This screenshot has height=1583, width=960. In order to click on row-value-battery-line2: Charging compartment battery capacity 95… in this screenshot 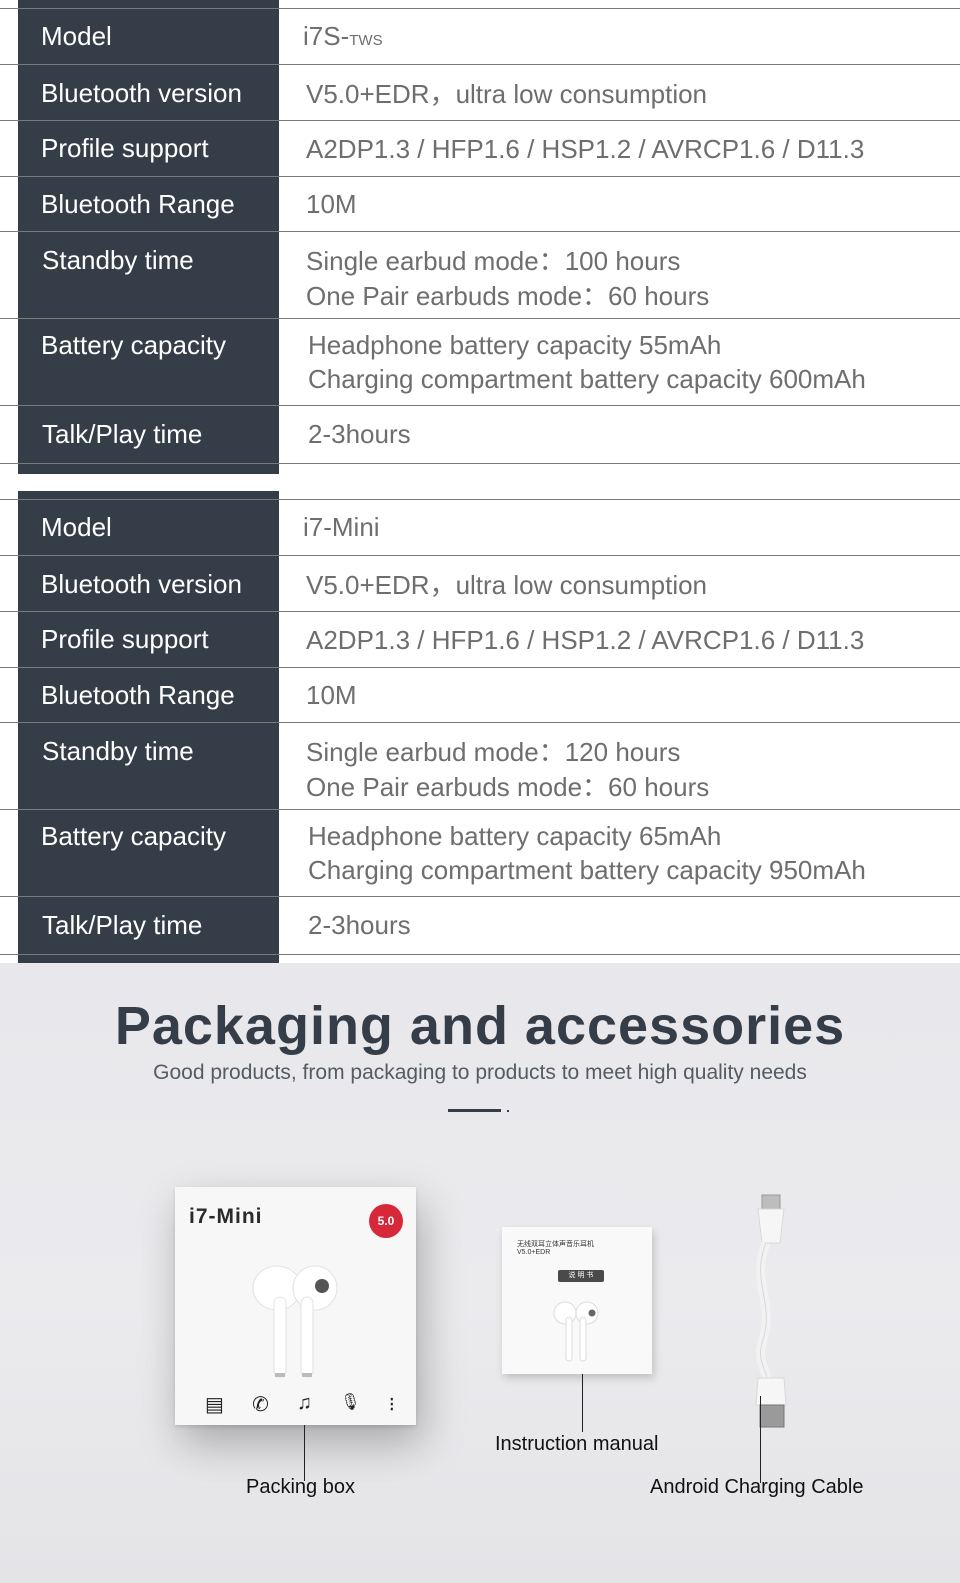, I will do `click(587, 870)`.